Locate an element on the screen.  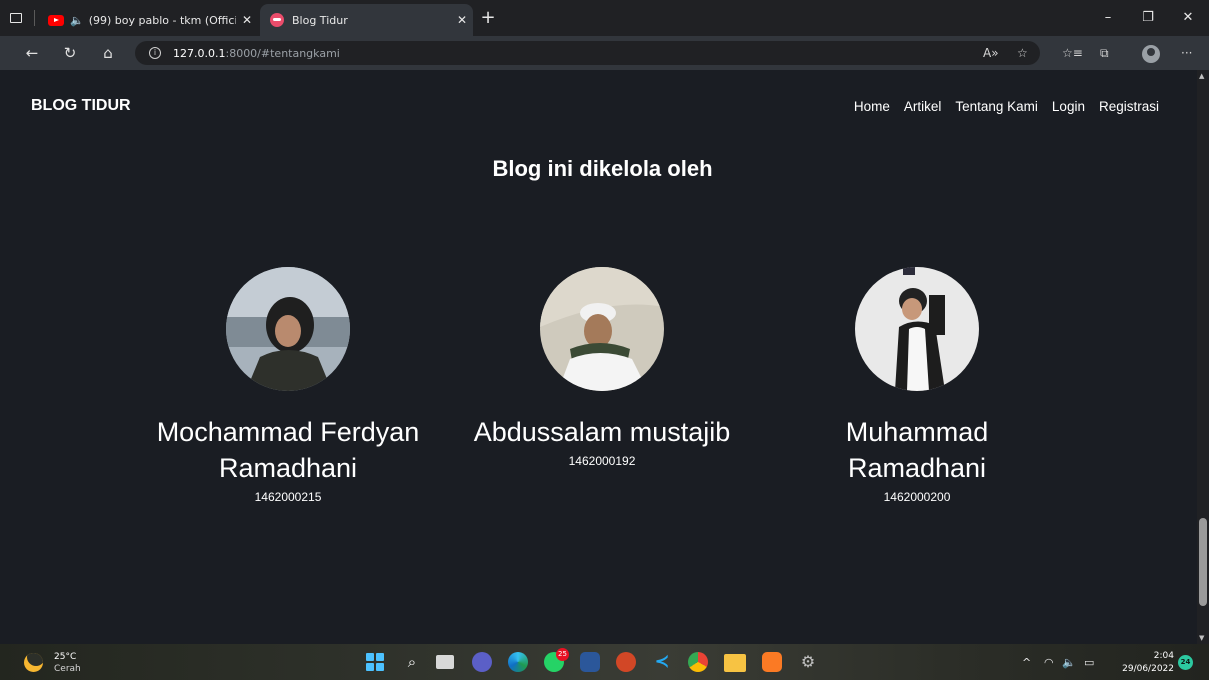
back-icon: ← is located at coordinates (32, 53).